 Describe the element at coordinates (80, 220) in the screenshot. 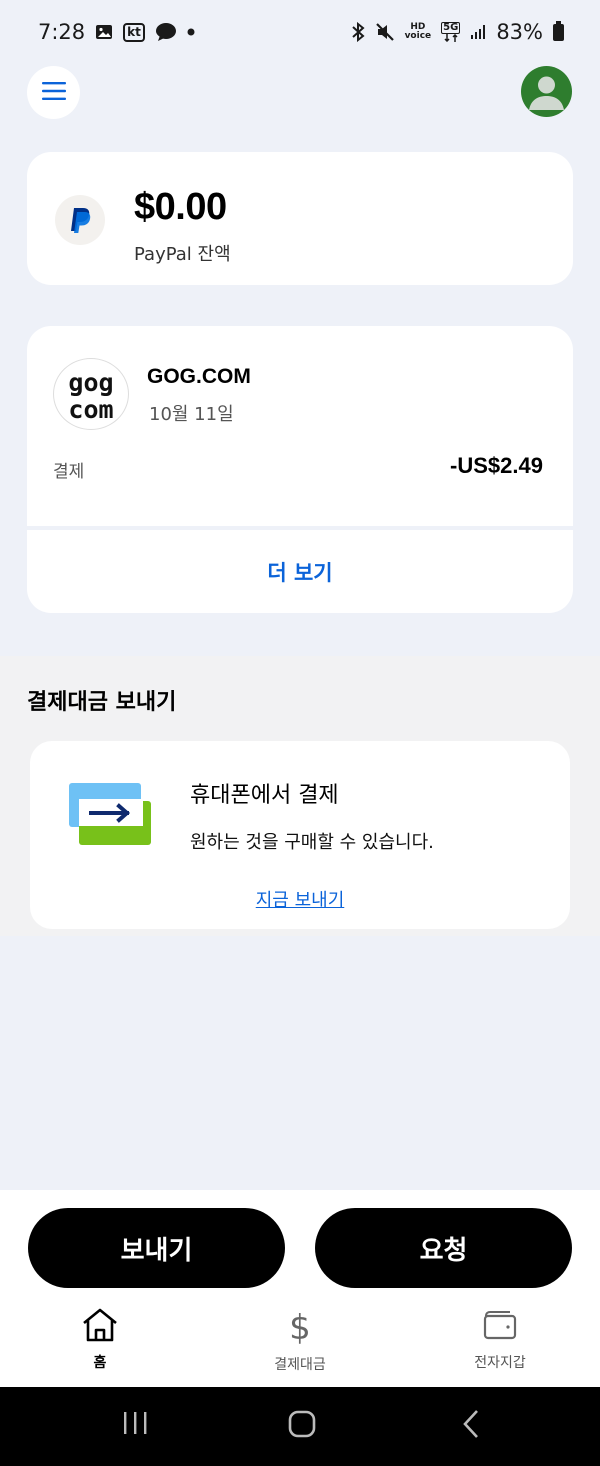

I see `paypal-logo-icon` at that location.